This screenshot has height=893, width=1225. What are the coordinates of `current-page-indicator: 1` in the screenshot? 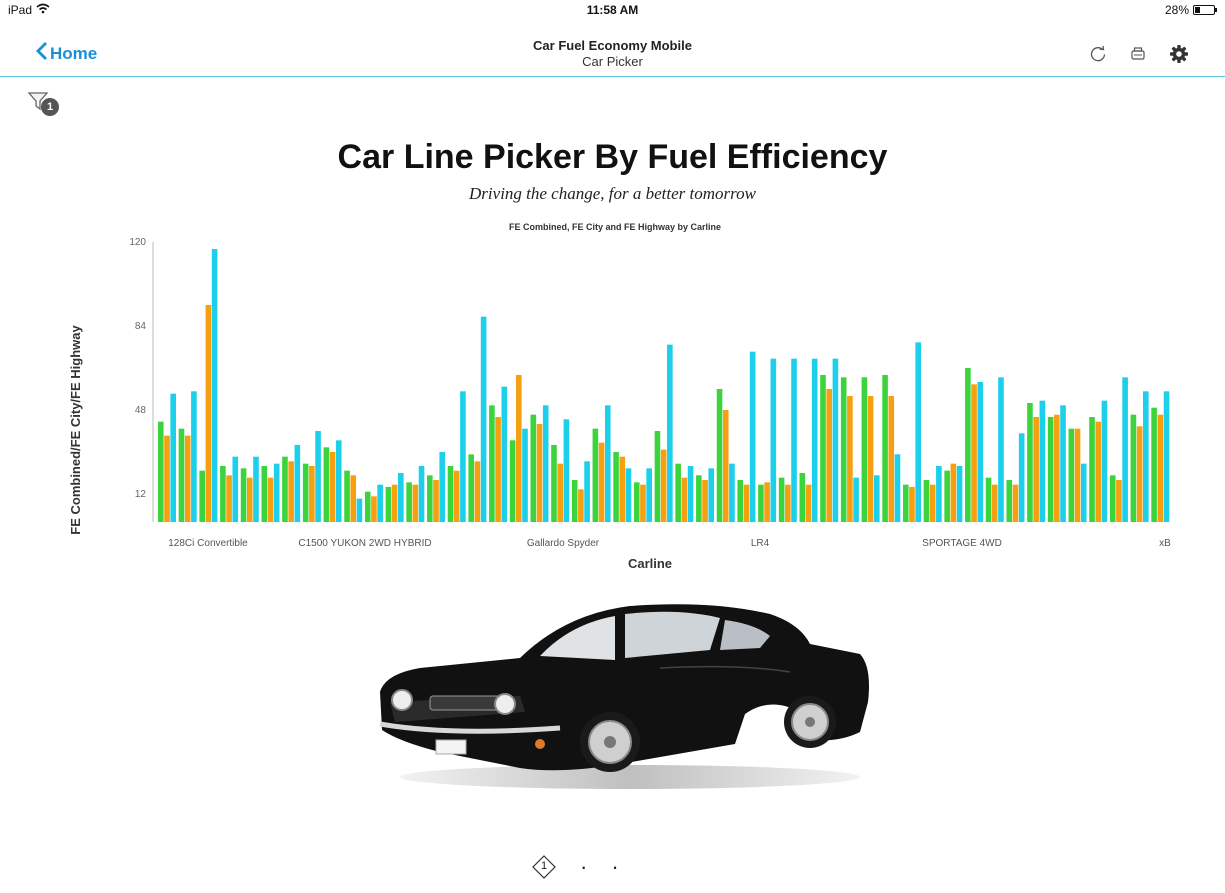 It's located at (544, 867).